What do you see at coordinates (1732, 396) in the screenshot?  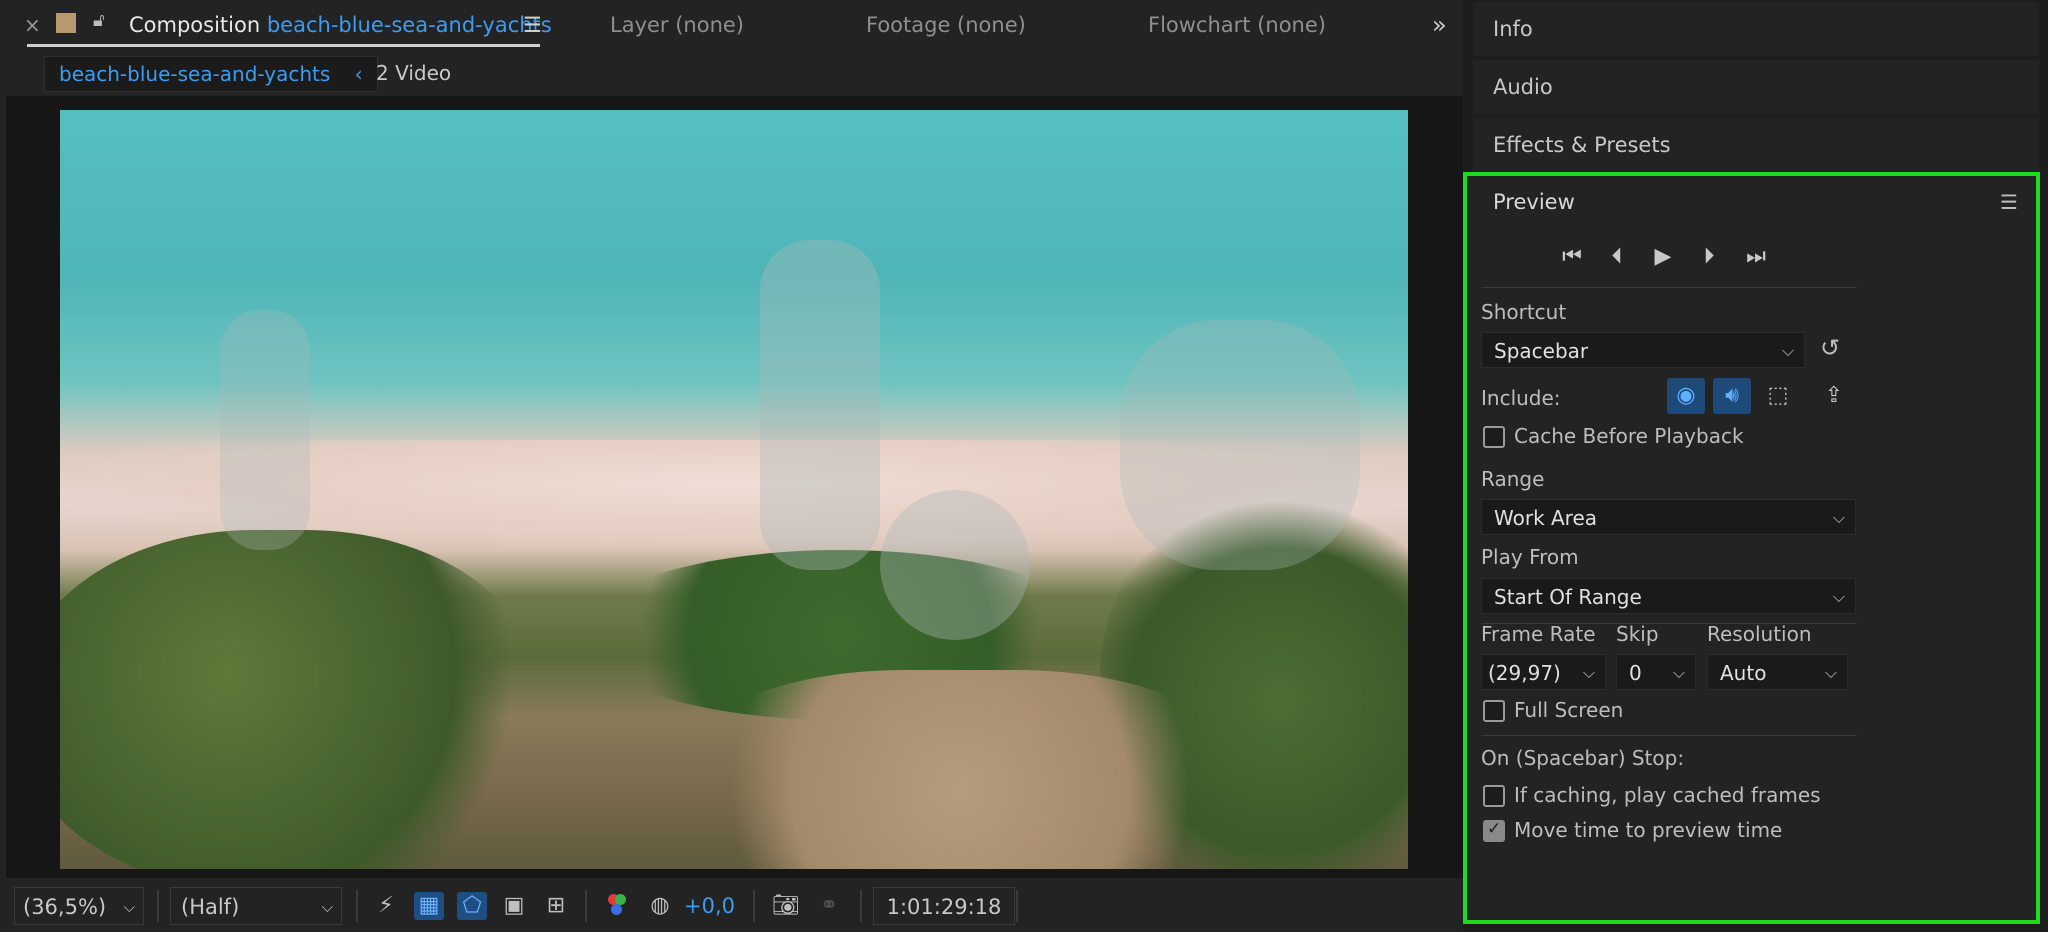 I see `include-audio-speaker-icon: 🔊︎` at bounding box center [1732, 396].